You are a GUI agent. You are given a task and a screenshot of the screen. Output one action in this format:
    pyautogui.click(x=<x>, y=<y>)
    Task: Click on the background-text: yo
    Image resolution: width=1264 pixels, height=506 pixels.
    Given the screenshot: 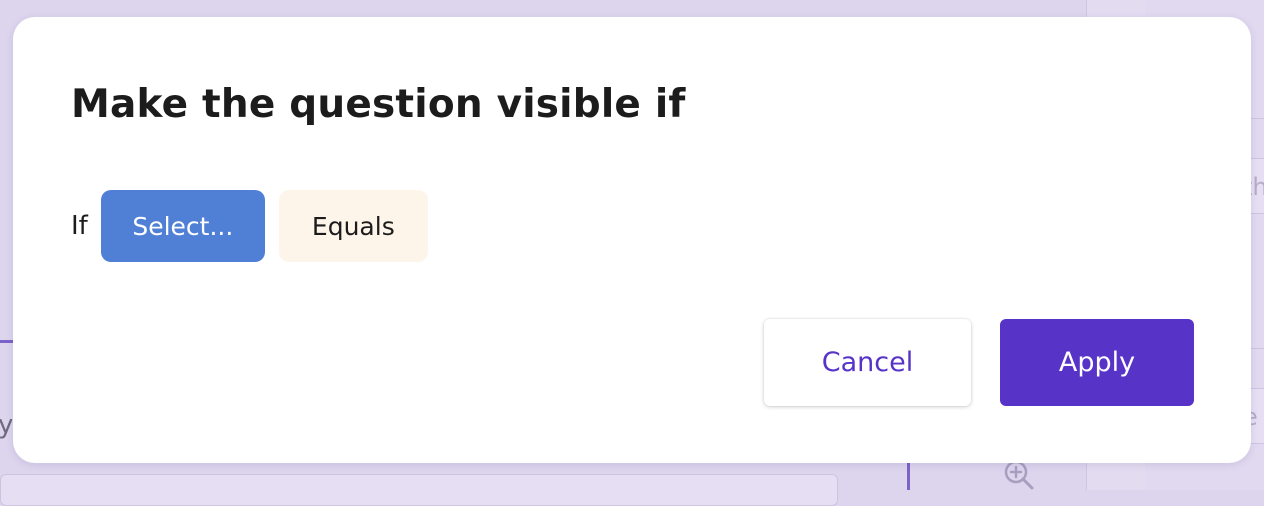 What is the action you would take?
    pyautogui.click(x=6, y=425)
    